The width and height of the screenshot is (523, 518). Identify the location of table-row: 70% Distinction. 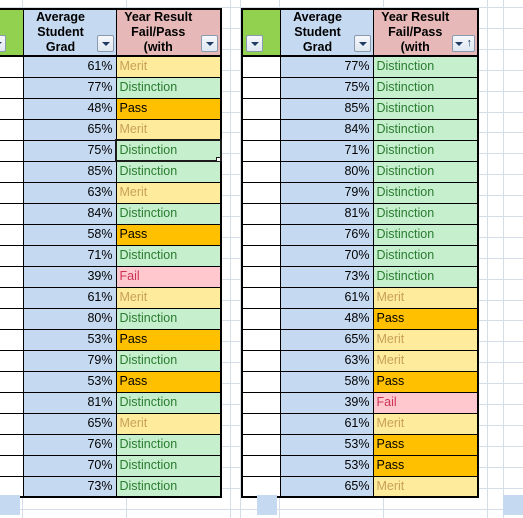
(111, 465).